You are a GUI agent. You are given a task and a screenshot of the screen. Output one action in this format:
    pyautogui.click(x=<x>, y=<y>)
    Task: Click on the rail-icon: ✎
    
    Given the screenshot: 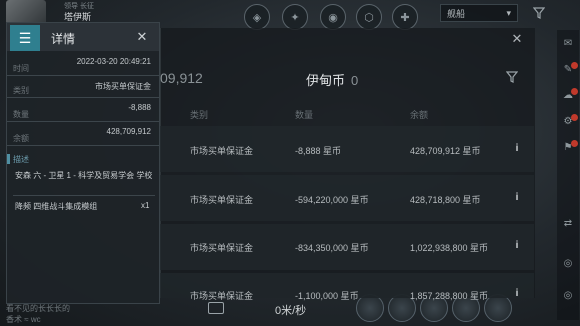 What is the action you would take?
    pyautogui.click(x=569, y=71)
    